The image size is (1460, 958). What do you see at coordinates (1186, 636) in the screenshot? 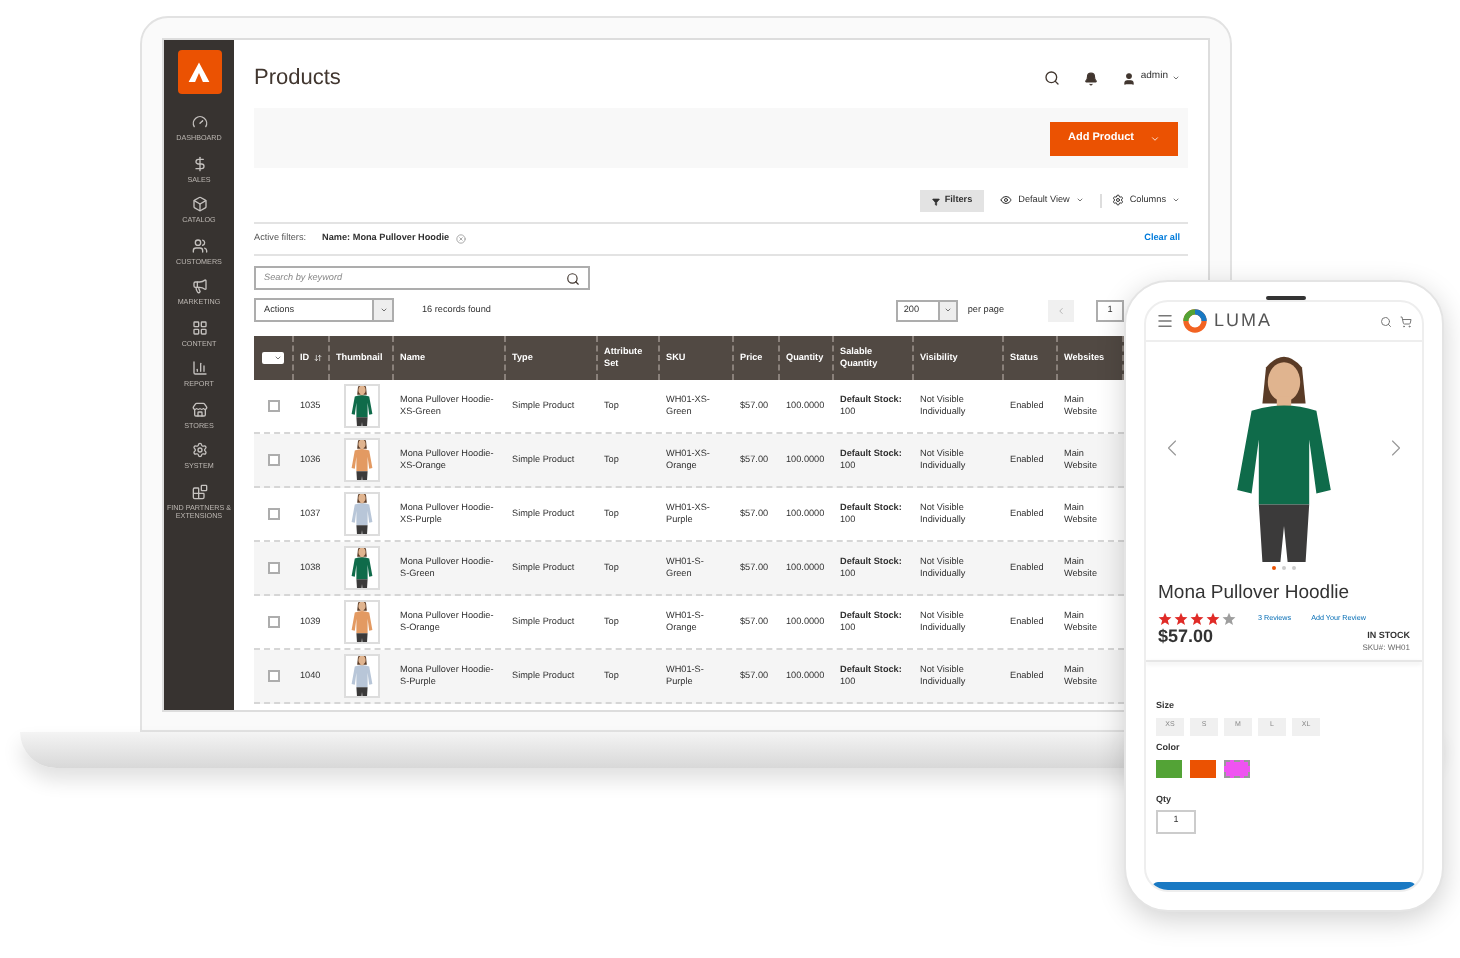
I see `product-price: $57.00` at bounding box center [1186, 636].